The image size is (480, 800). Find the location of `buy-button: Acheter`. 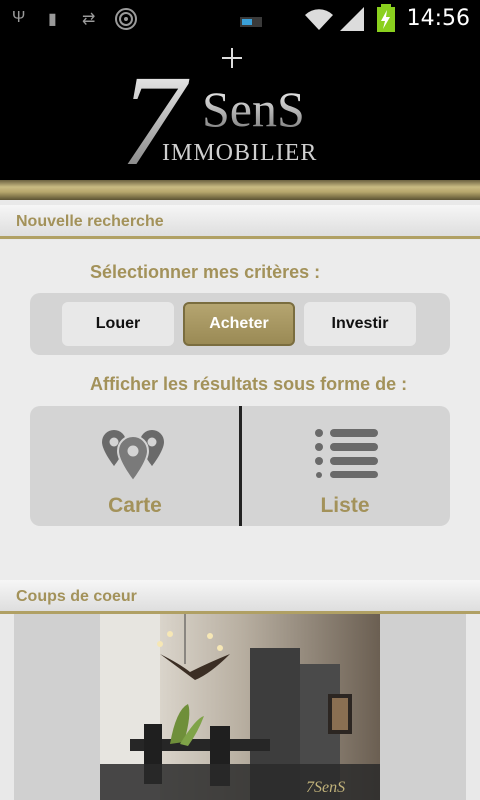

buy-button: Acheter is located at coordinates (239, 324).